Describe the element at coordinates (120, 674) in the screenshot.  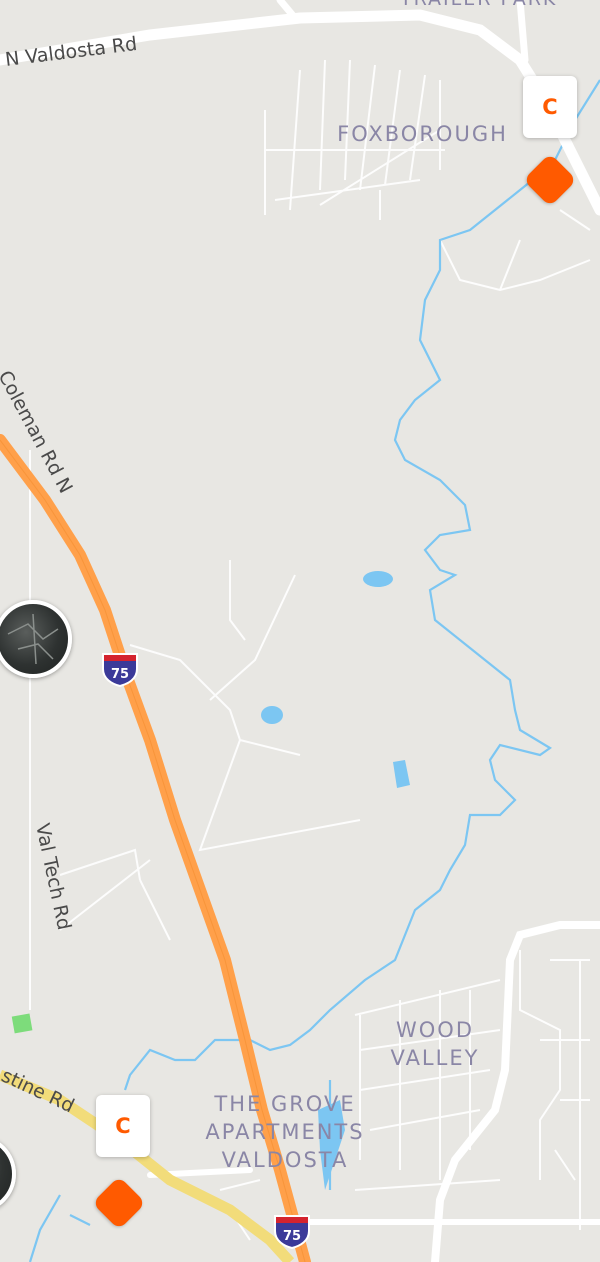
I see `i75-shield-number: 75` at that location.